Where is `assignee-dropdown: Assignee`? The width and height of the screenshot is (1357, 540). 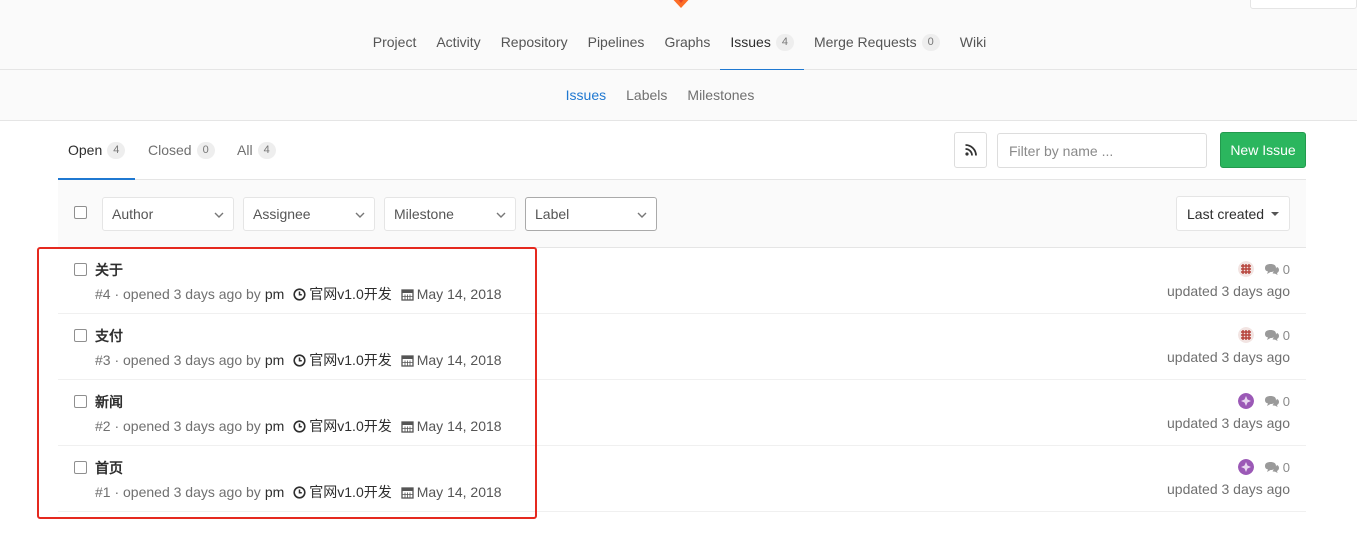
assignee-dropdown: Assignee is located at coordinates (309, 214).